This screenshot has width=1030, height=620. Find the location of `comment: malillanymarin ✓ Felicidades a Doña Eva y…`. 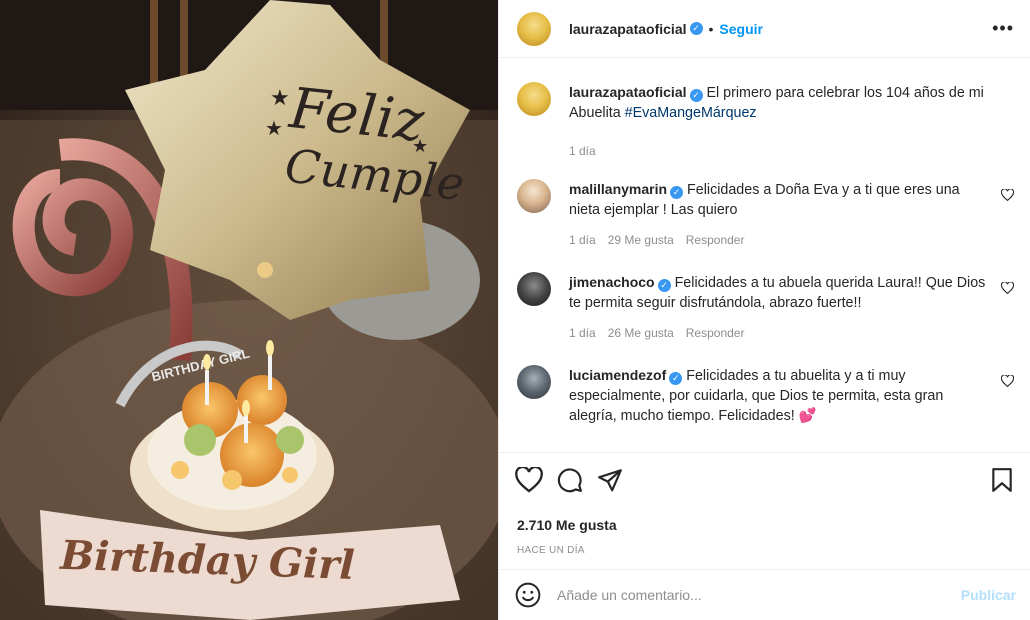

comment: malillanymarin ✓ Felicidades a Doña Eva y… is located at coordinates (765, 214).